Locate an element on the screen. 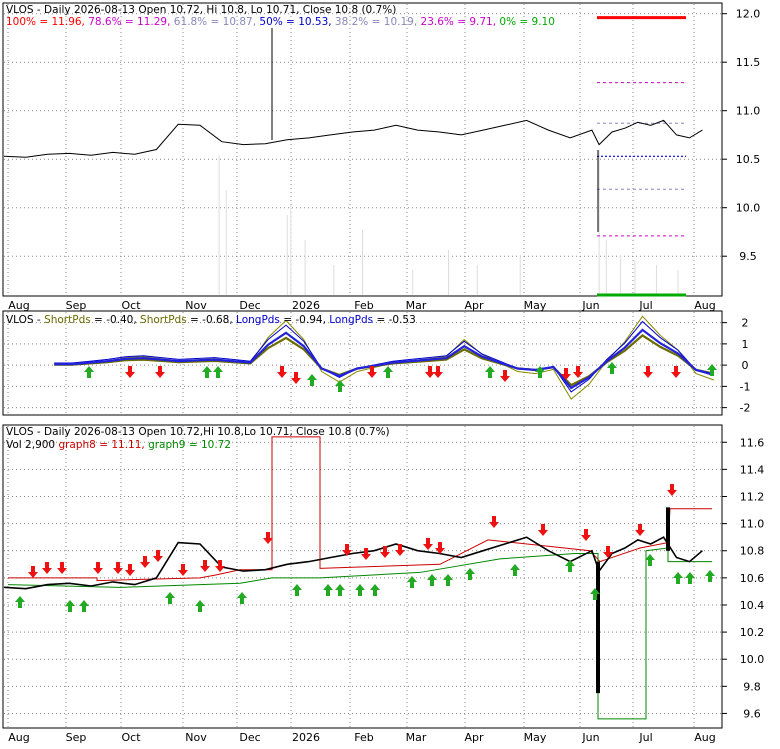  fib-legend-entry: 50% = 10.53, is located at coordinates (294, 22).